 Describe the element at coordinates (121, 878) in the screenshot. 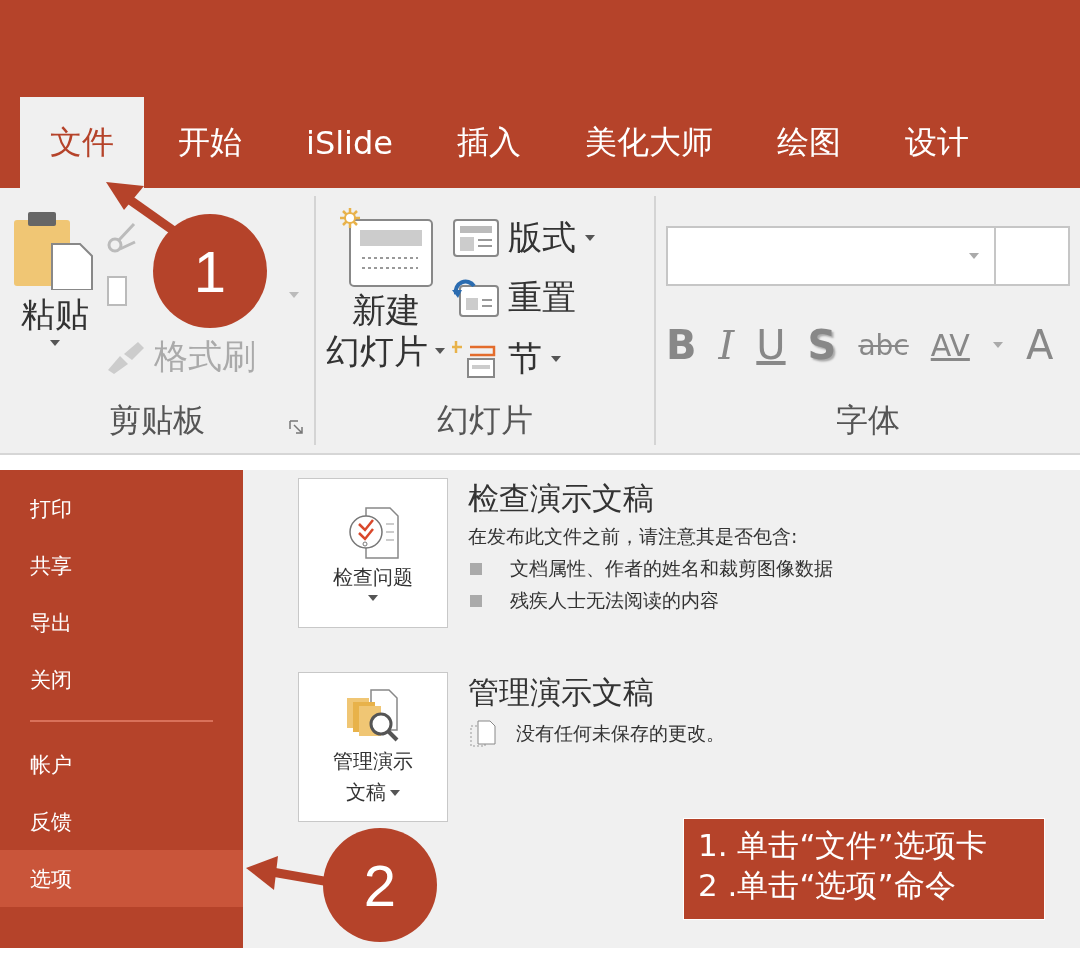

I see `sidebar-item: 选项` at that location.